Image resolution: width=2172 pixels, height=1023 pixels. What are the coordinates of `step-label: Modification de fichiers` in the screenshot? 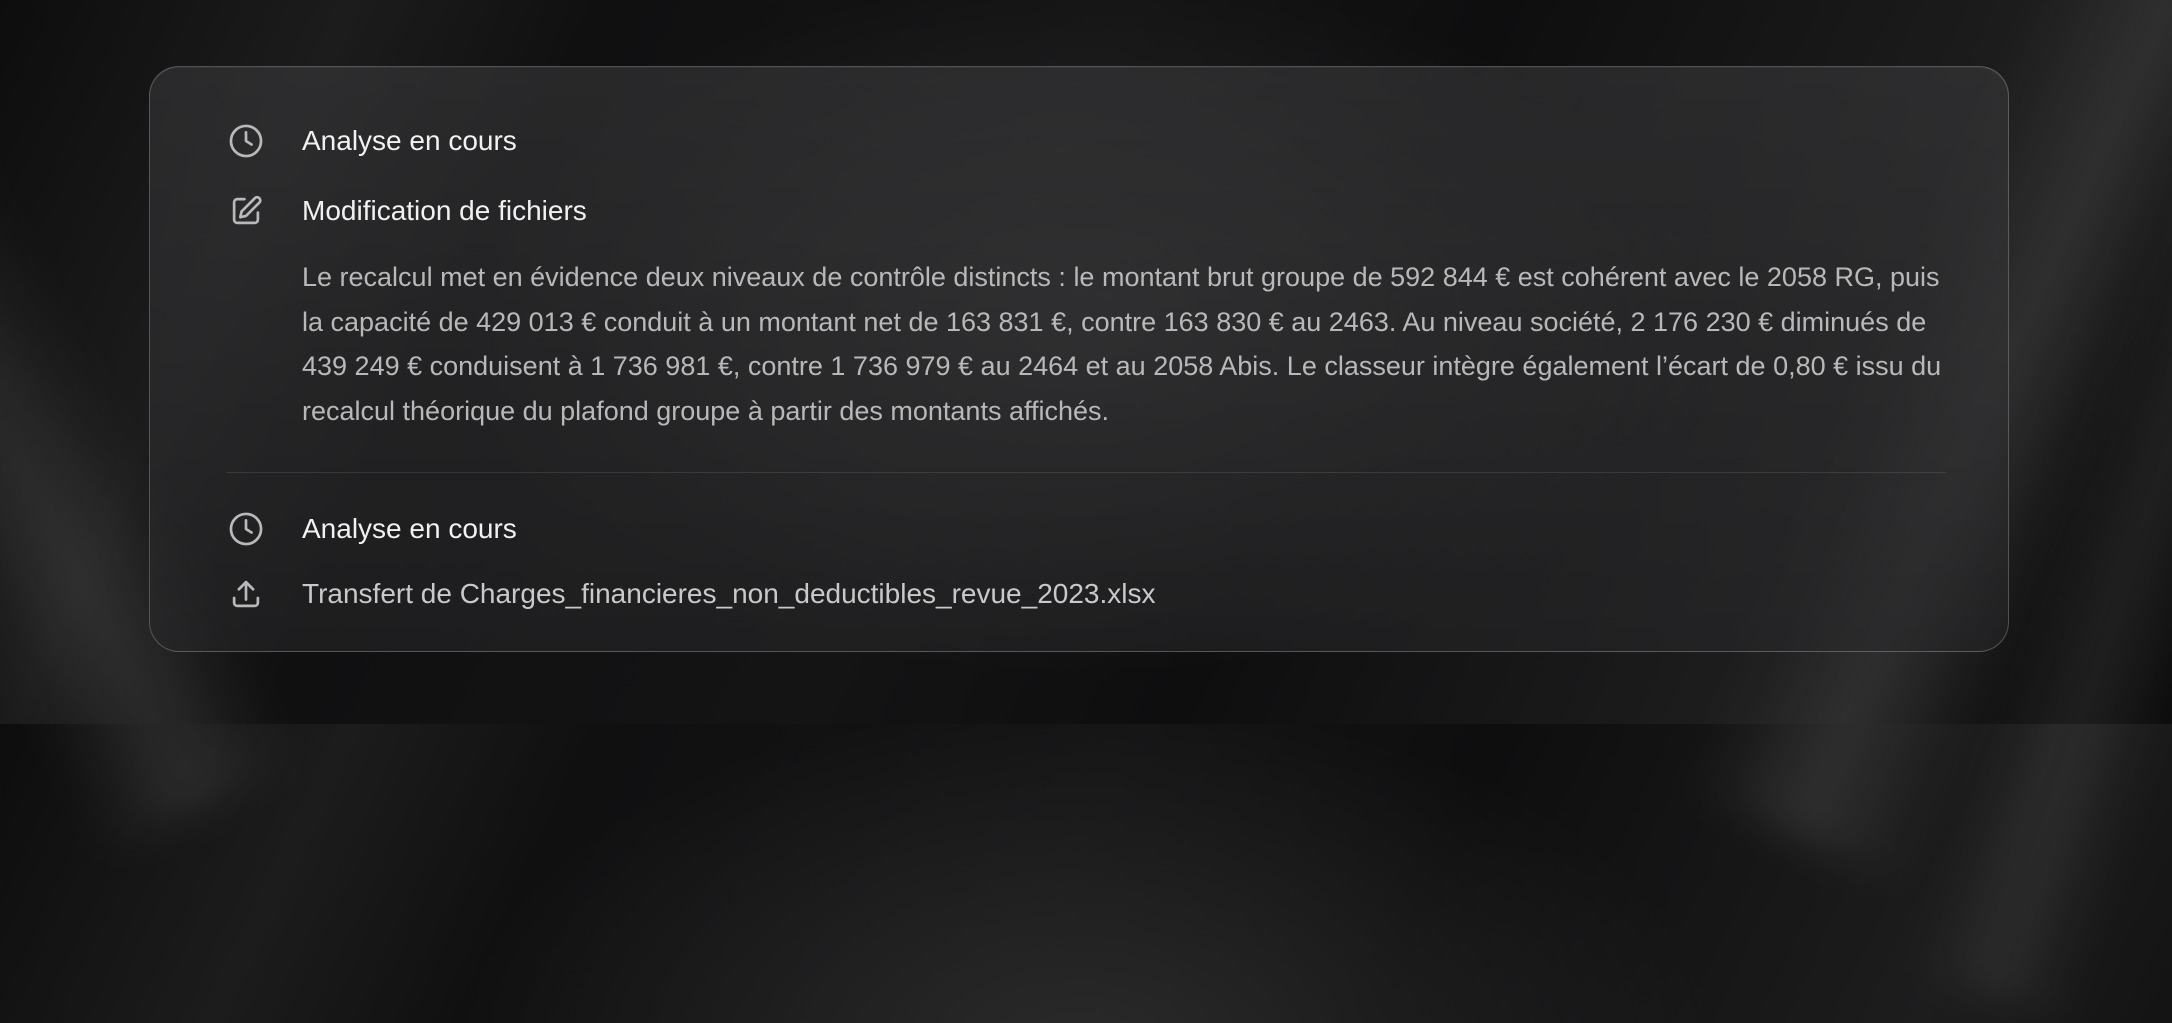 It's located at (444, 210).